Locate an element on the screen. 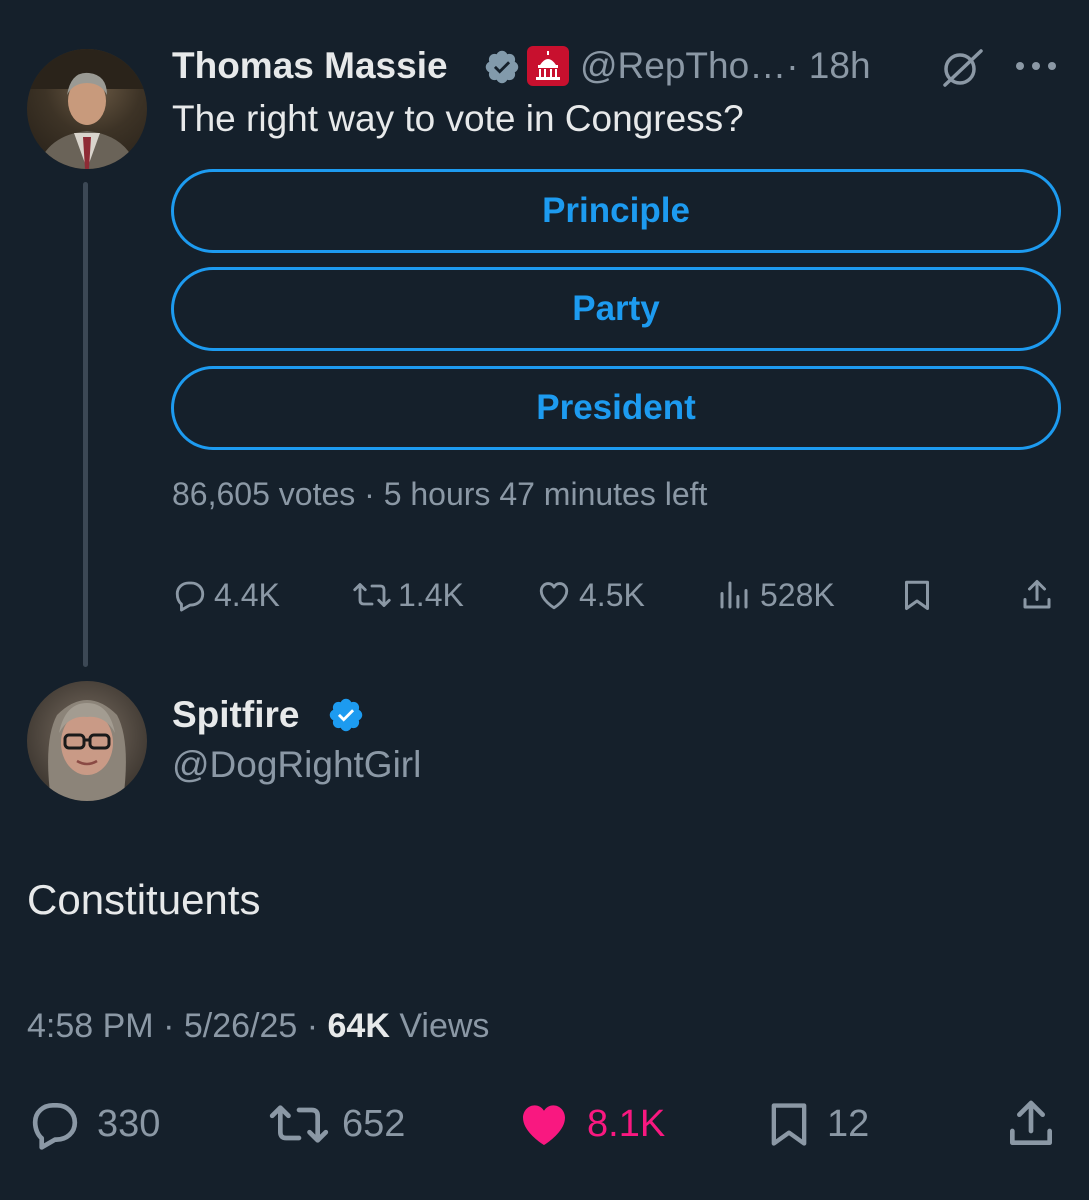 This screenshot has height=1200, width=1089. retweet-button: 1.4K is located at coordinates (408, 595).